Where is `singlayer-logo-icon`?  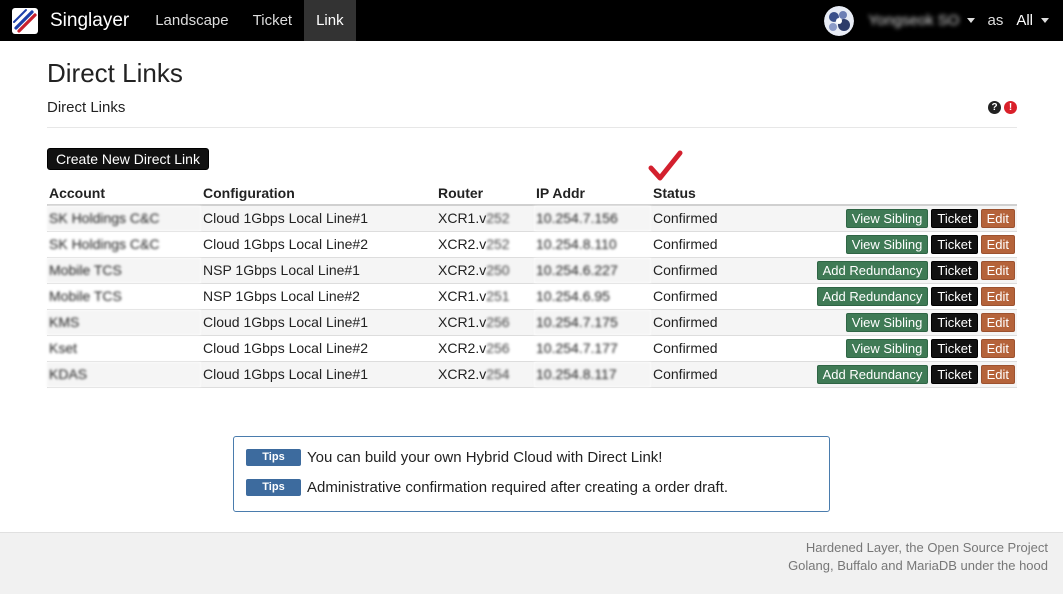
singlayer-logo-icon is located at coordinates (25, 20).